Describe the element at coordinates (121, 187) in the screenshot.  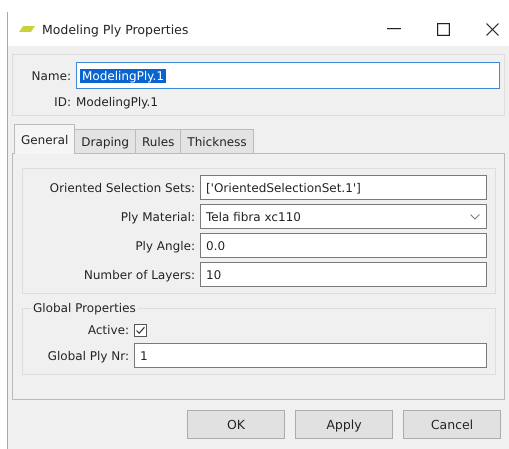
I see `field-label: Oriented Selection Sets:` at that location.